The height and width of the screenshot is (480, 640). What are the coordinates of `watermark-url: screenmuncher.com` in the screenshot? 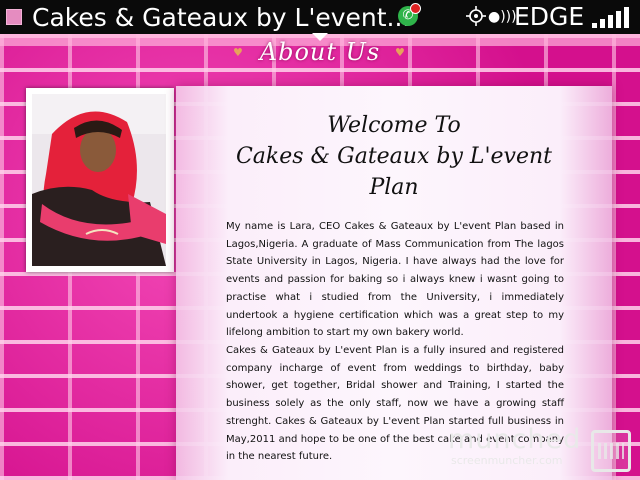 It's located at (507, 460).